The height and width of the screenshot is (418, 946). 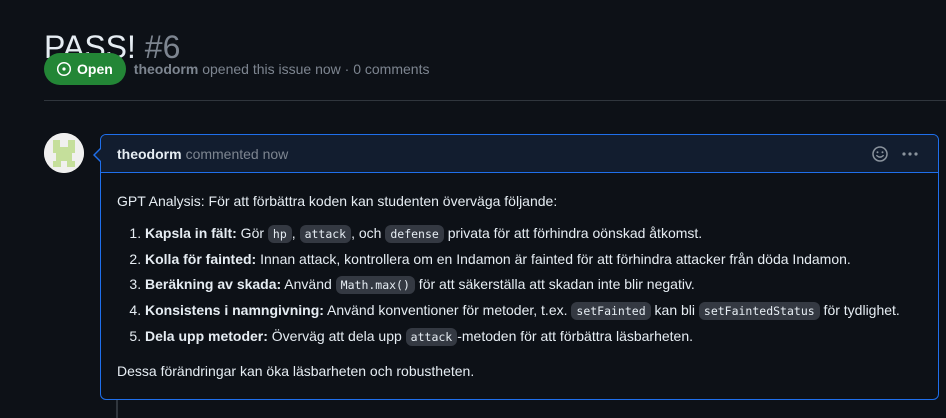 I want to click on item-title: Konsistens i namngivning:, so click(x=234, y=310).